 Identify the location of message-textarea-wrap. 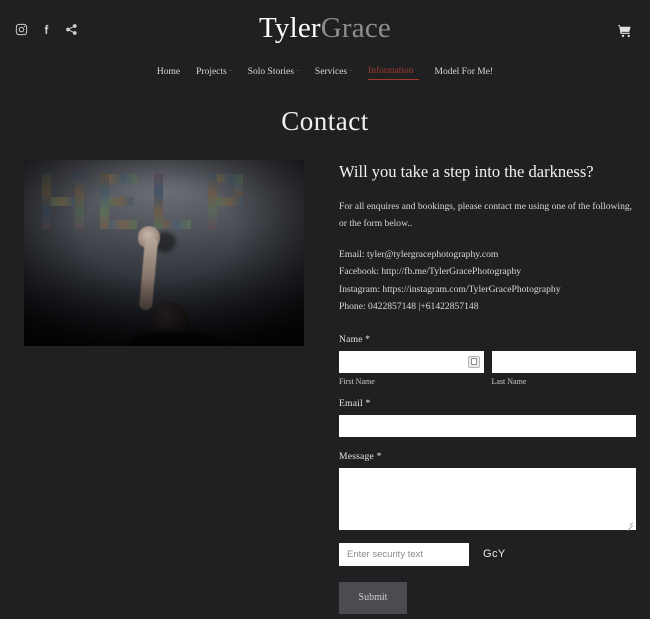
(487, 498).